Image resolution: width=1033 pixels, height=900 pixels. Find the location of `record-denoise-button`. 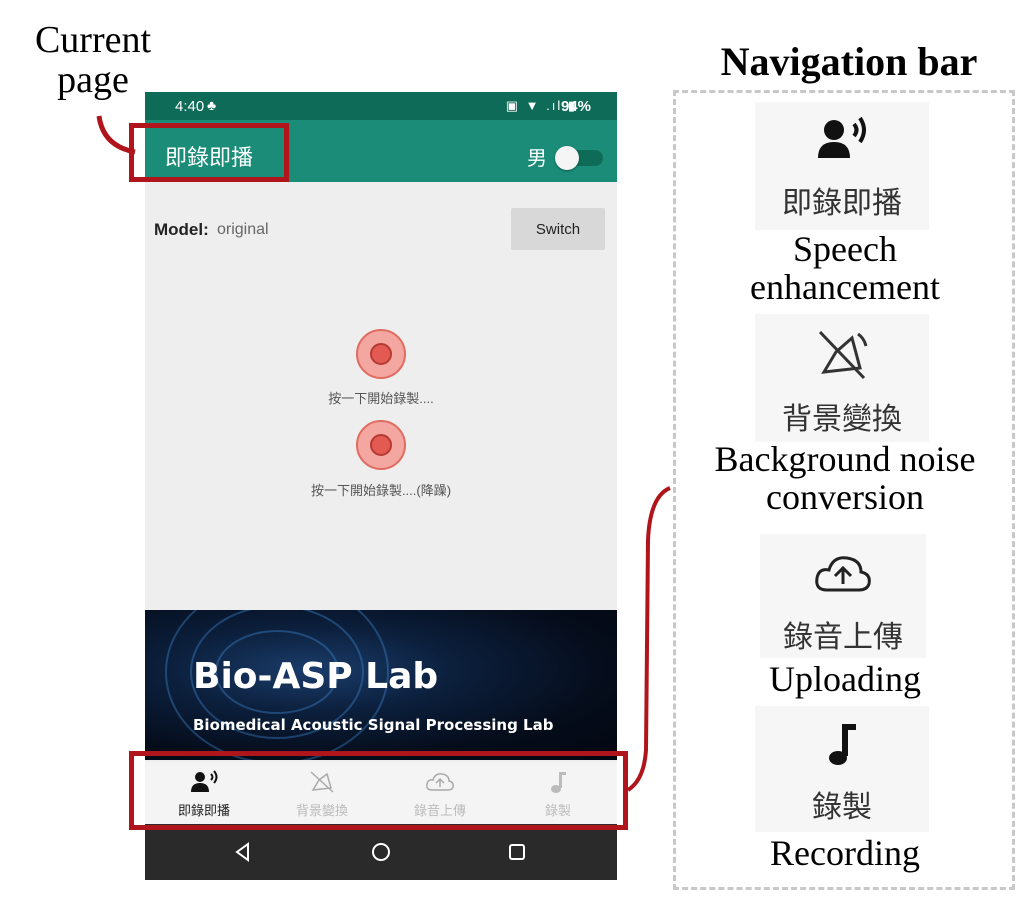

record-denoise-button is located at coordinates (381, 445).